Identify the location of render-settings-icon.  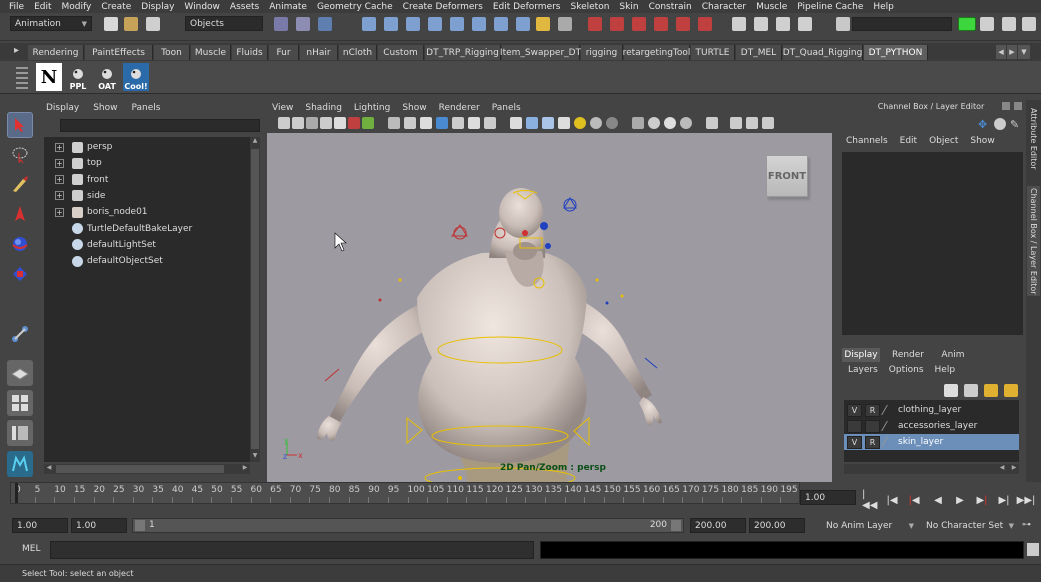
(805, 24).